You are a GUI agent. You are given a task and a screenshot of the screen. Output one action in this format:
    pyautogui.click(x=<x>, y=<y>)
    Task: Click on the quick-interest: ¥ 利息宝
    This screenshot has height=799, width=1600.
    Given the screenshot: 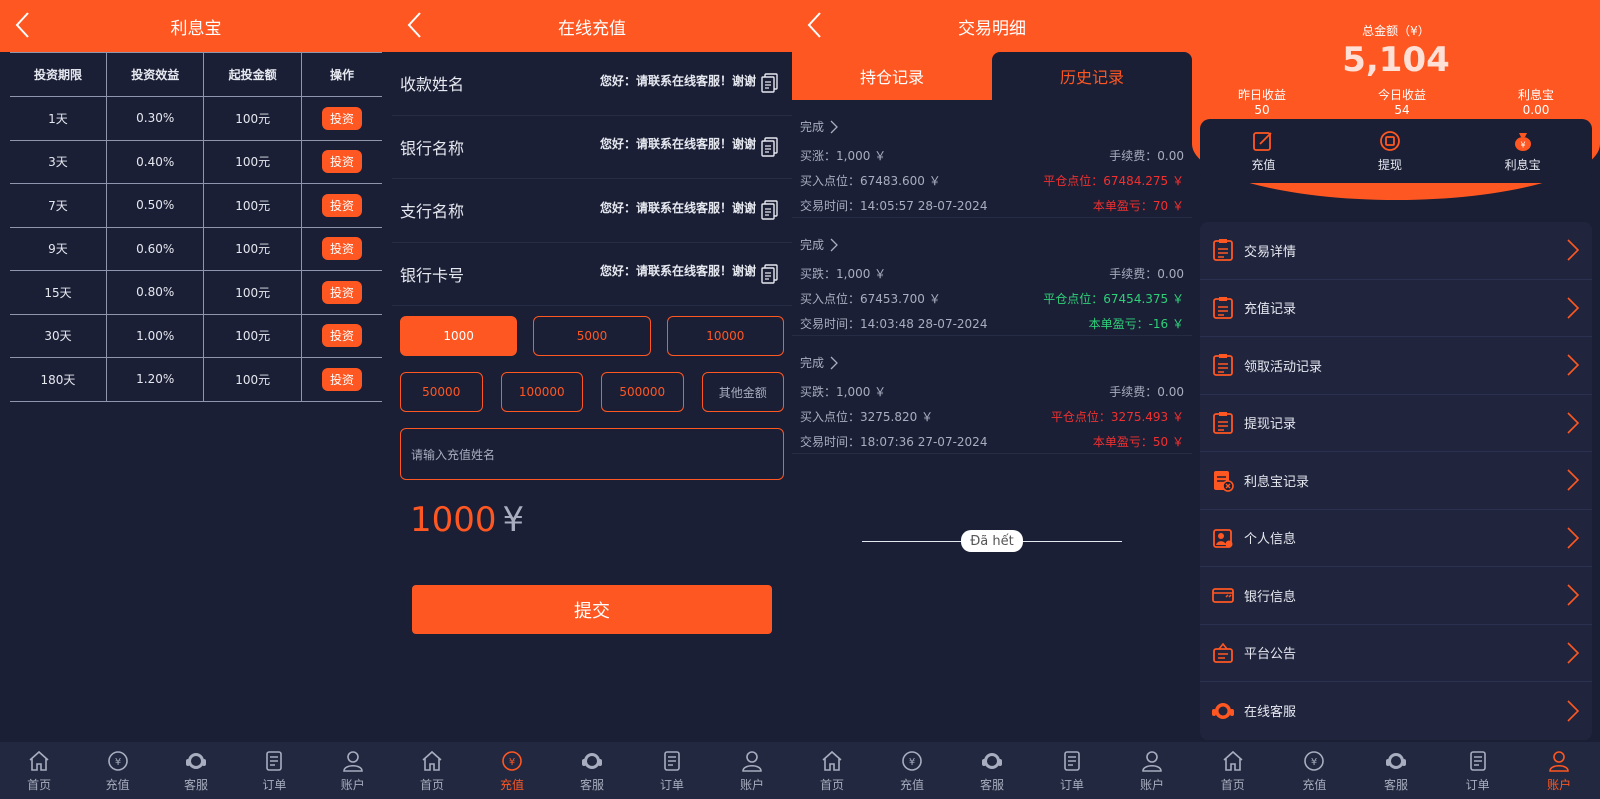 What is the action you would take?
    pyautogui.click(x=1523, y=151)
    